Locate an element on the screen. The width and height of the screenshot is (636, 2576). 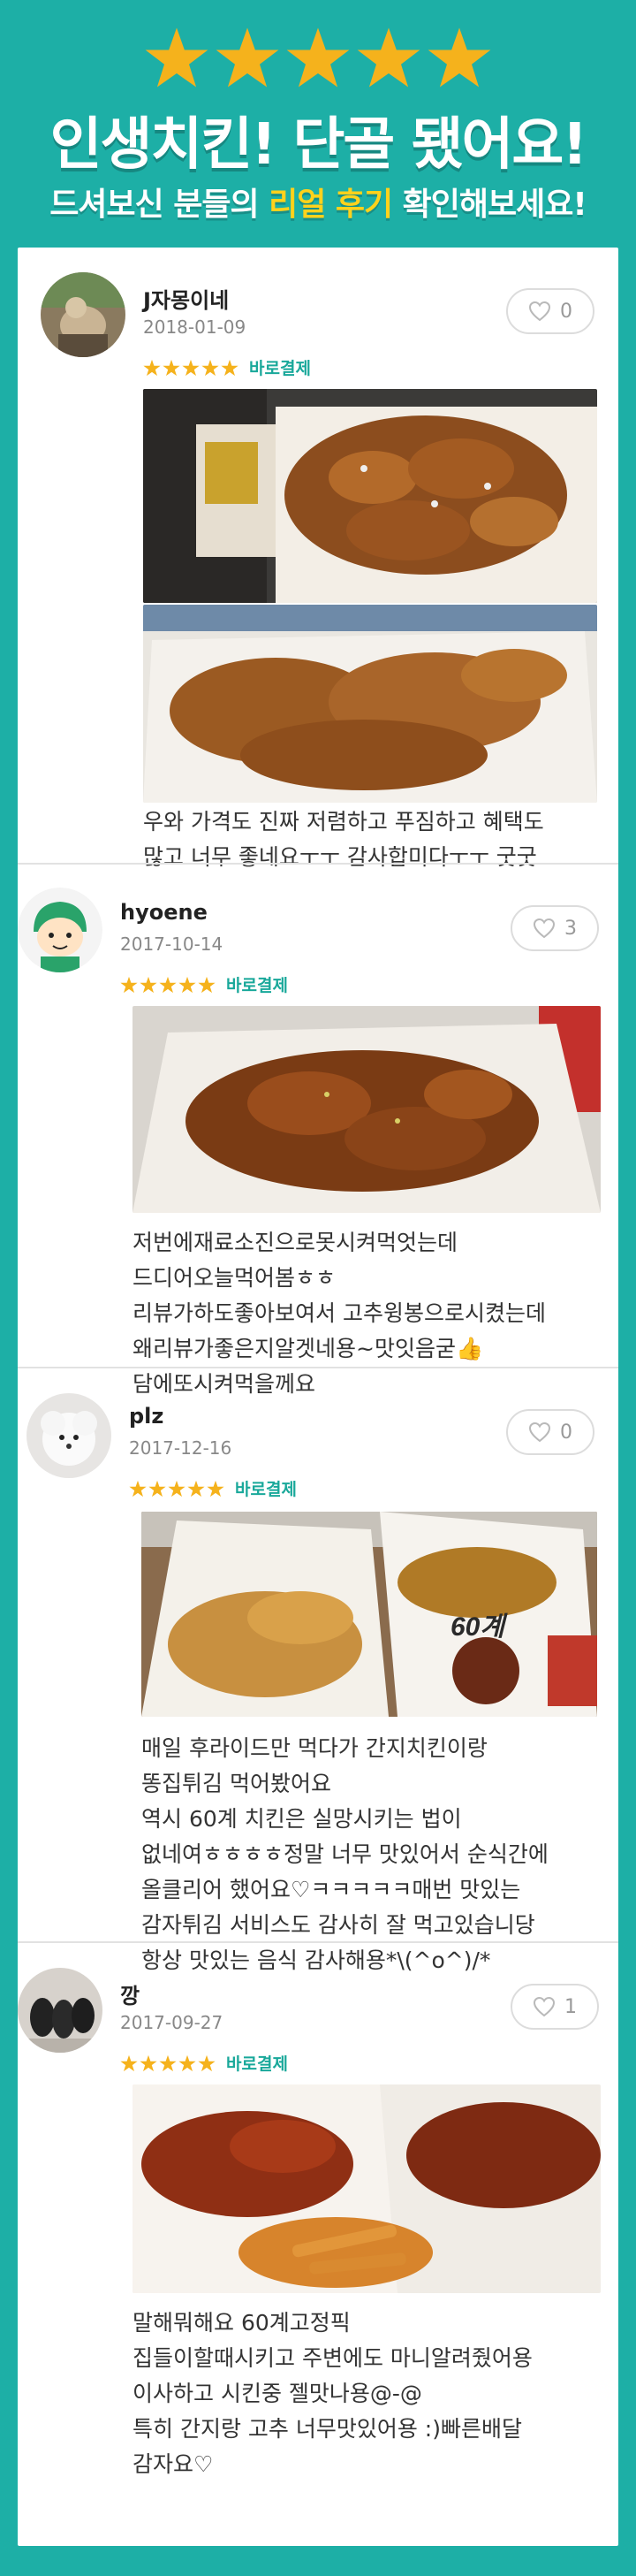
subtitle-suffix: 확인해보세요! is located at coordinates (489, 205).